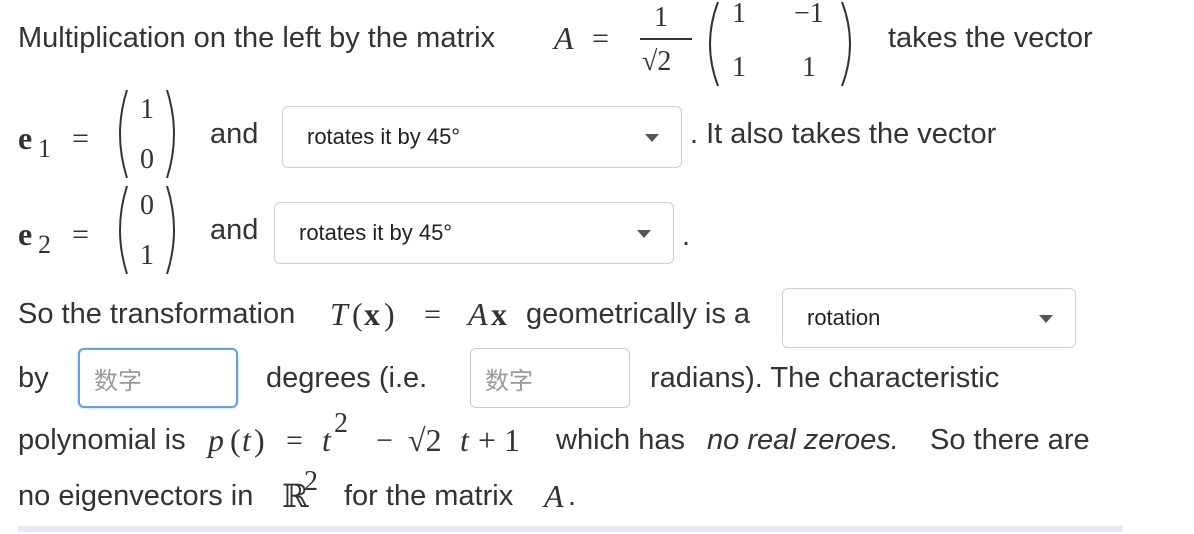  What do you see at coordinates (990, 38) in the screenshot?
I see `takes-vector-text: takes the vector` at bounding box center [990, 38].